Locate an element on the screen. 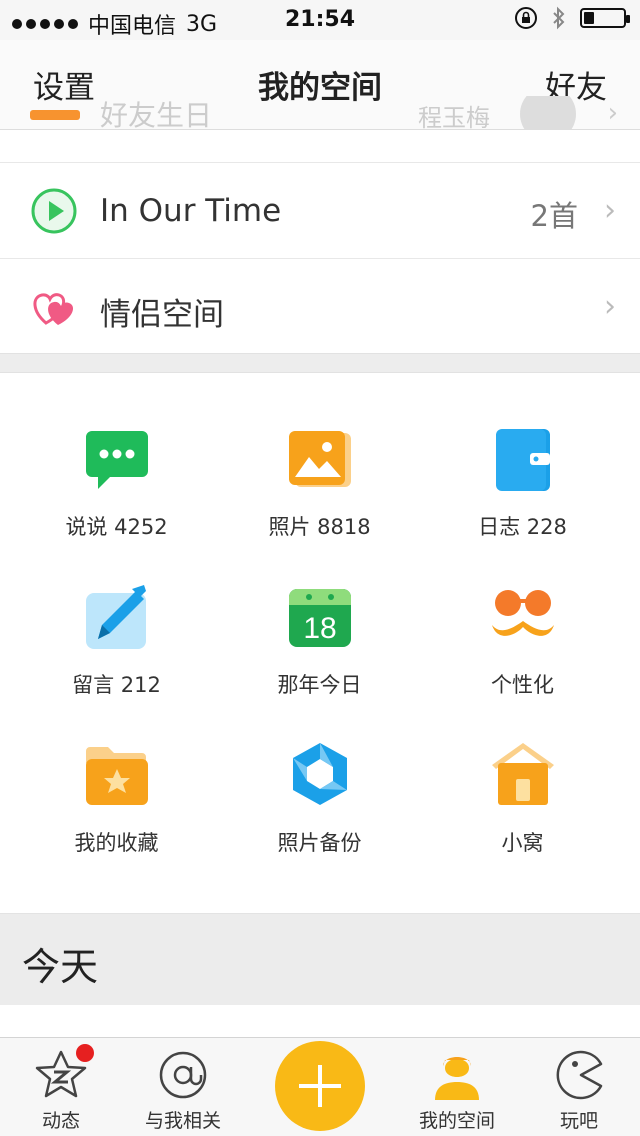  battery-icon is located at coordinates (605, 18).